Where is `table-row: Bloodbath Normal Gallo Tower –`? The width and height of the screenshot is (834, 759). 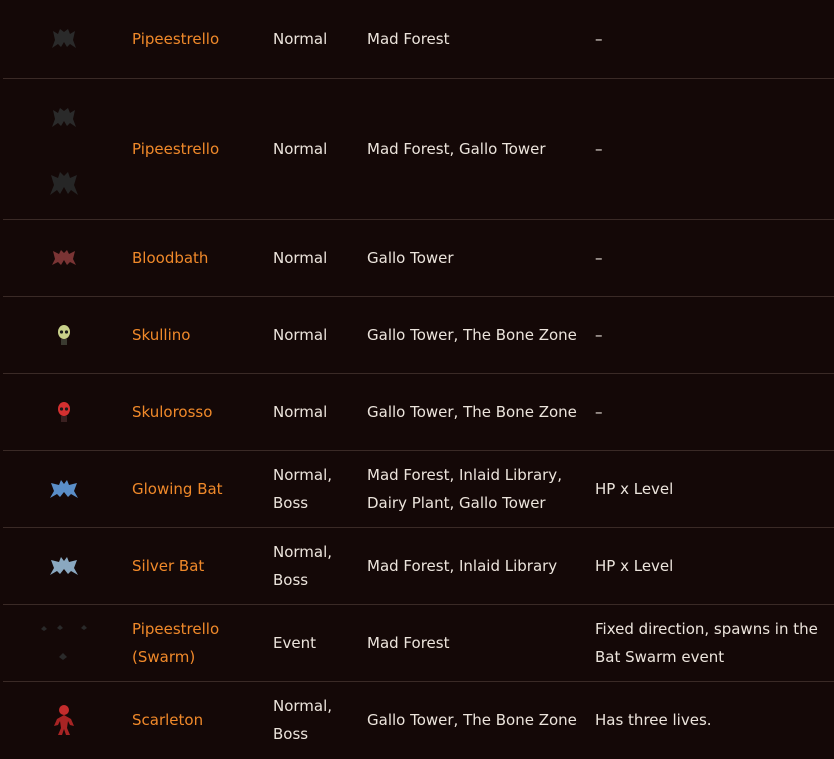
table-row: Bloodbath Normal Gallo Tower – is located at coordinates (418, 257).